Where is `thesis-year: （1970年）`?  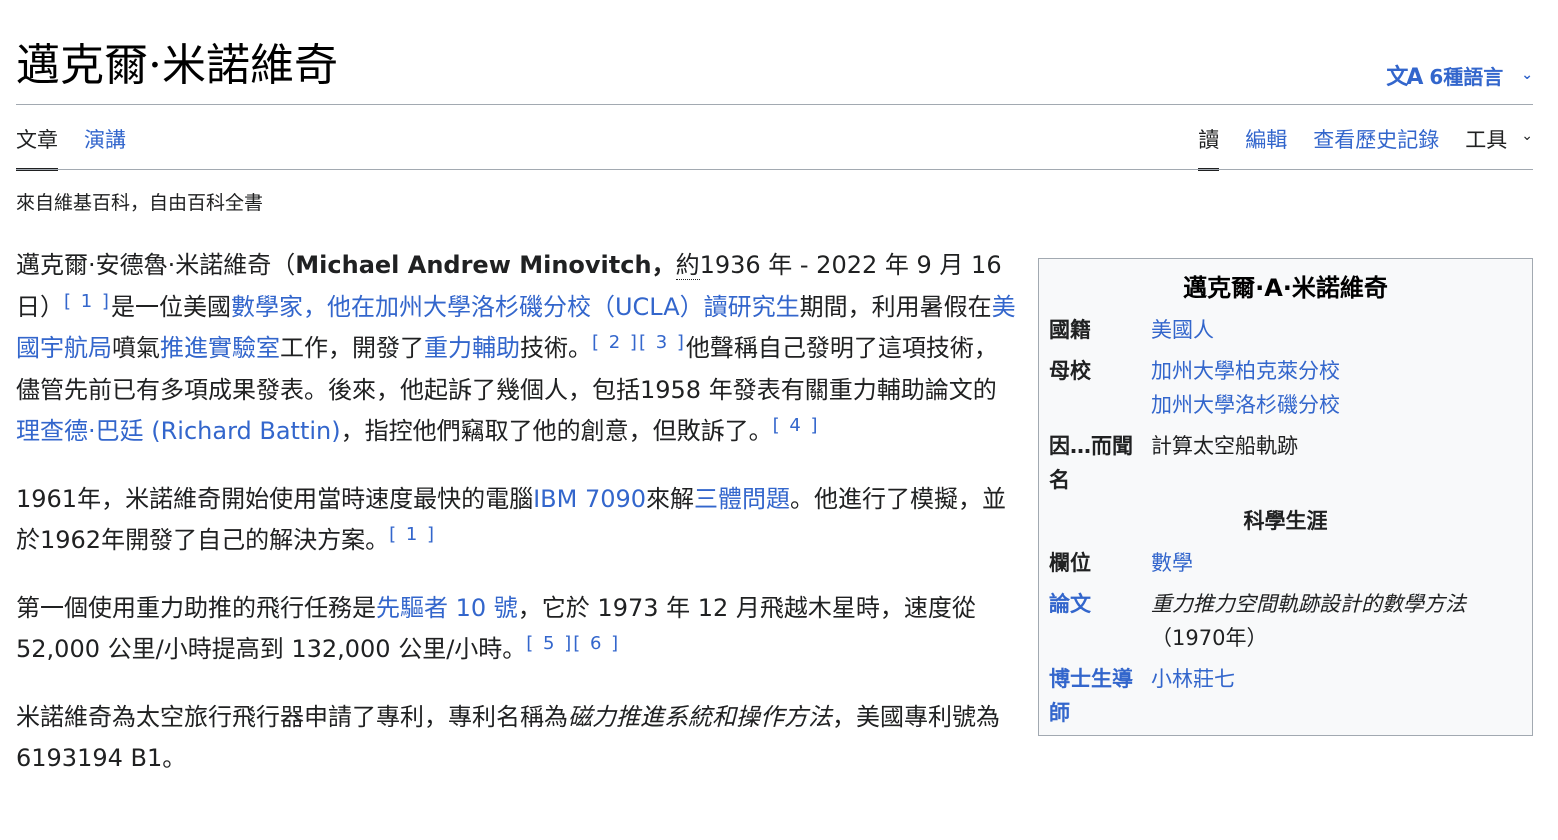
thesis-year: （1970年） is located at coordinates (1209, 638).